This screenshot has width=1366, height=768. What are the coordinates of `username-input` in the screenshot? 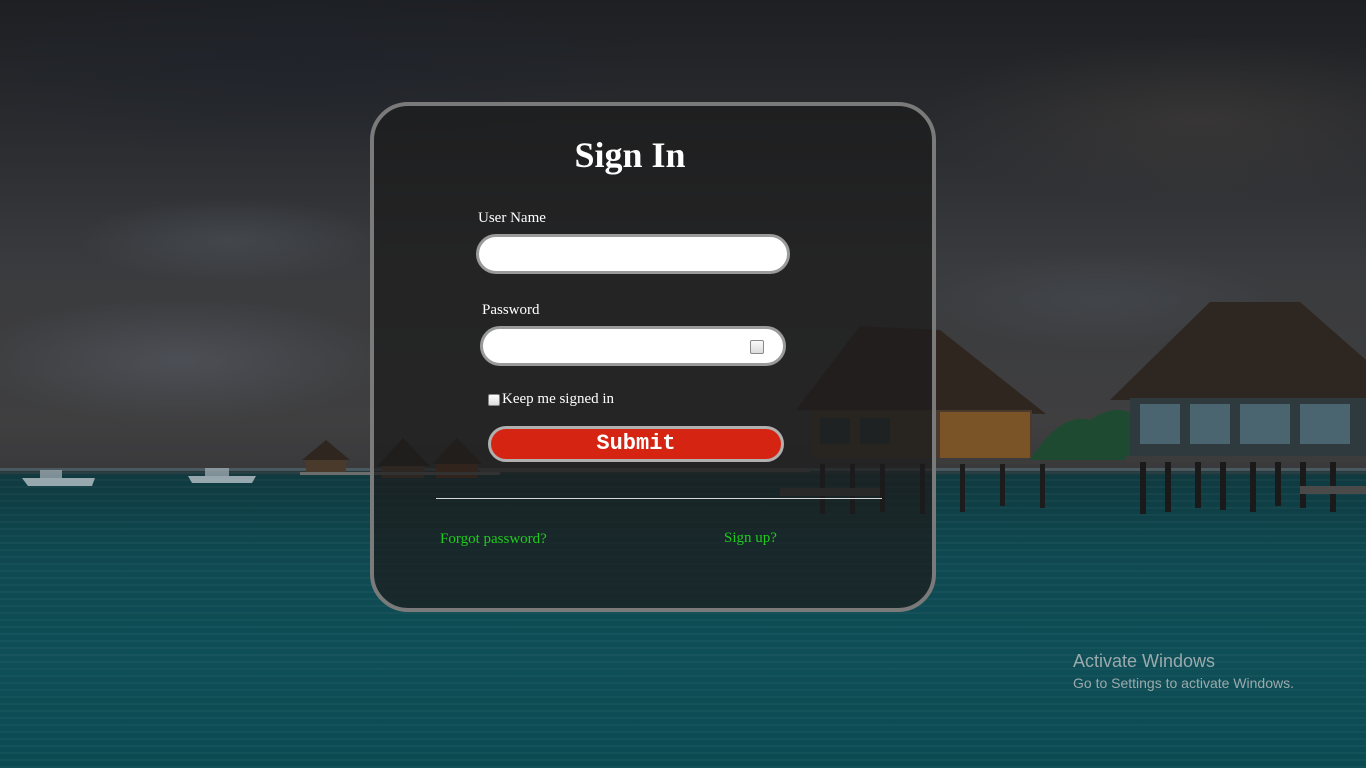 It's located at (633, 254).